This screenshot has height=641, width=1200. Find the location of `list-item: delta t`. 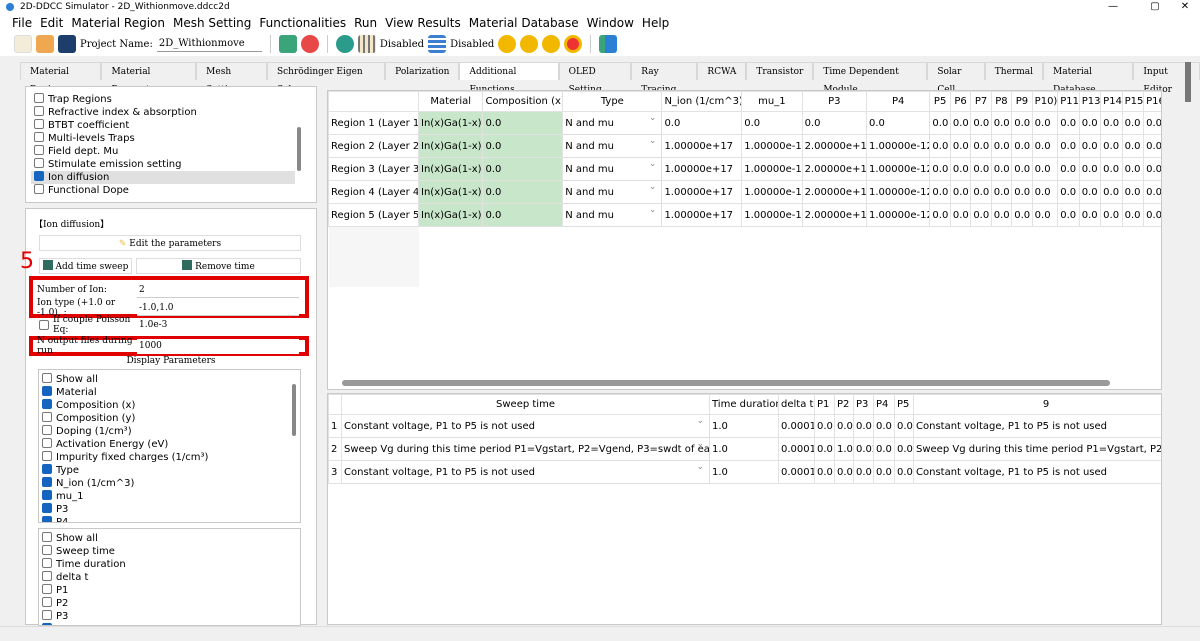

list-item: delta t is located at coordinates (169, 577).